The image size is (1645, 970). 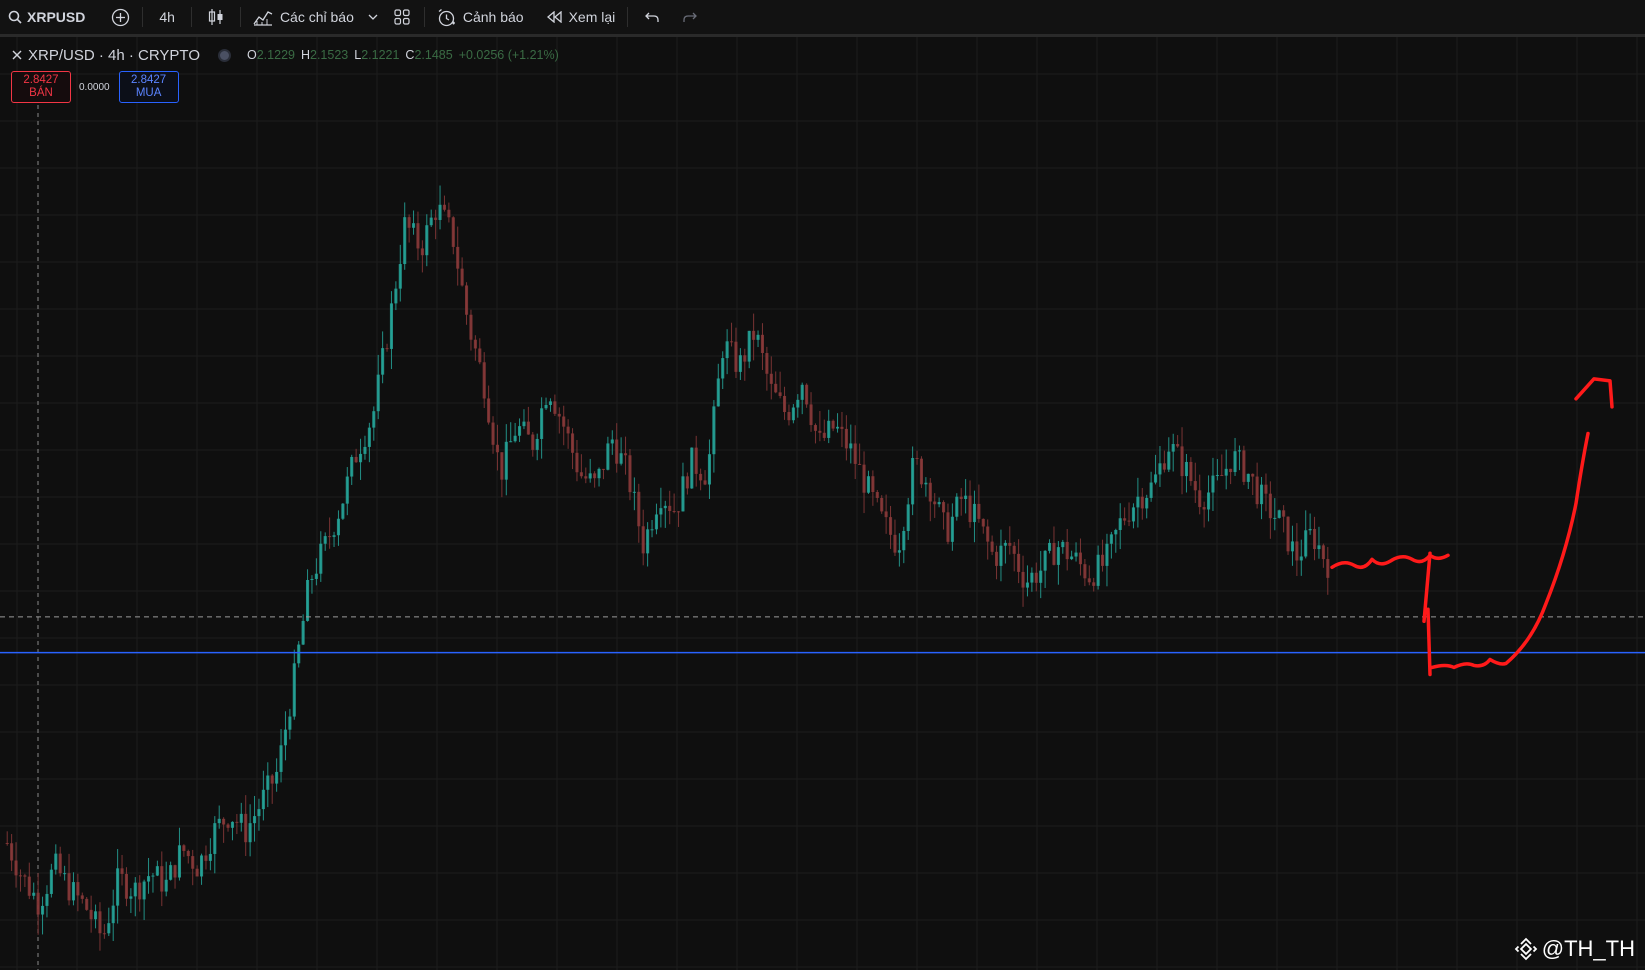 What do you see at coordinates (95, 87) in the screenshot?
I see `trade-panel: 2.8427 BÁN 0.0000 2.8427 MUA` at bounding box center [95, 87].